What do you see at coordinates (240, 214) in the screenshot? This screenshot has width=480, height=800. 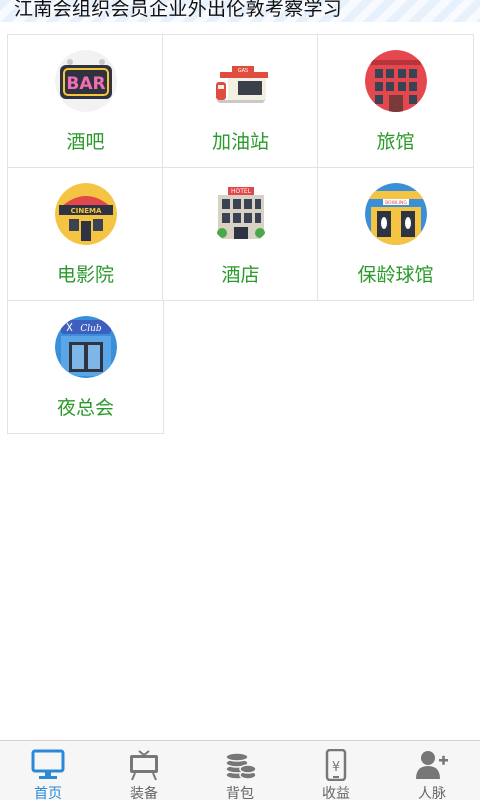 I see `hotel-building-icon: HOTEL` at bounding box center [240, 214].